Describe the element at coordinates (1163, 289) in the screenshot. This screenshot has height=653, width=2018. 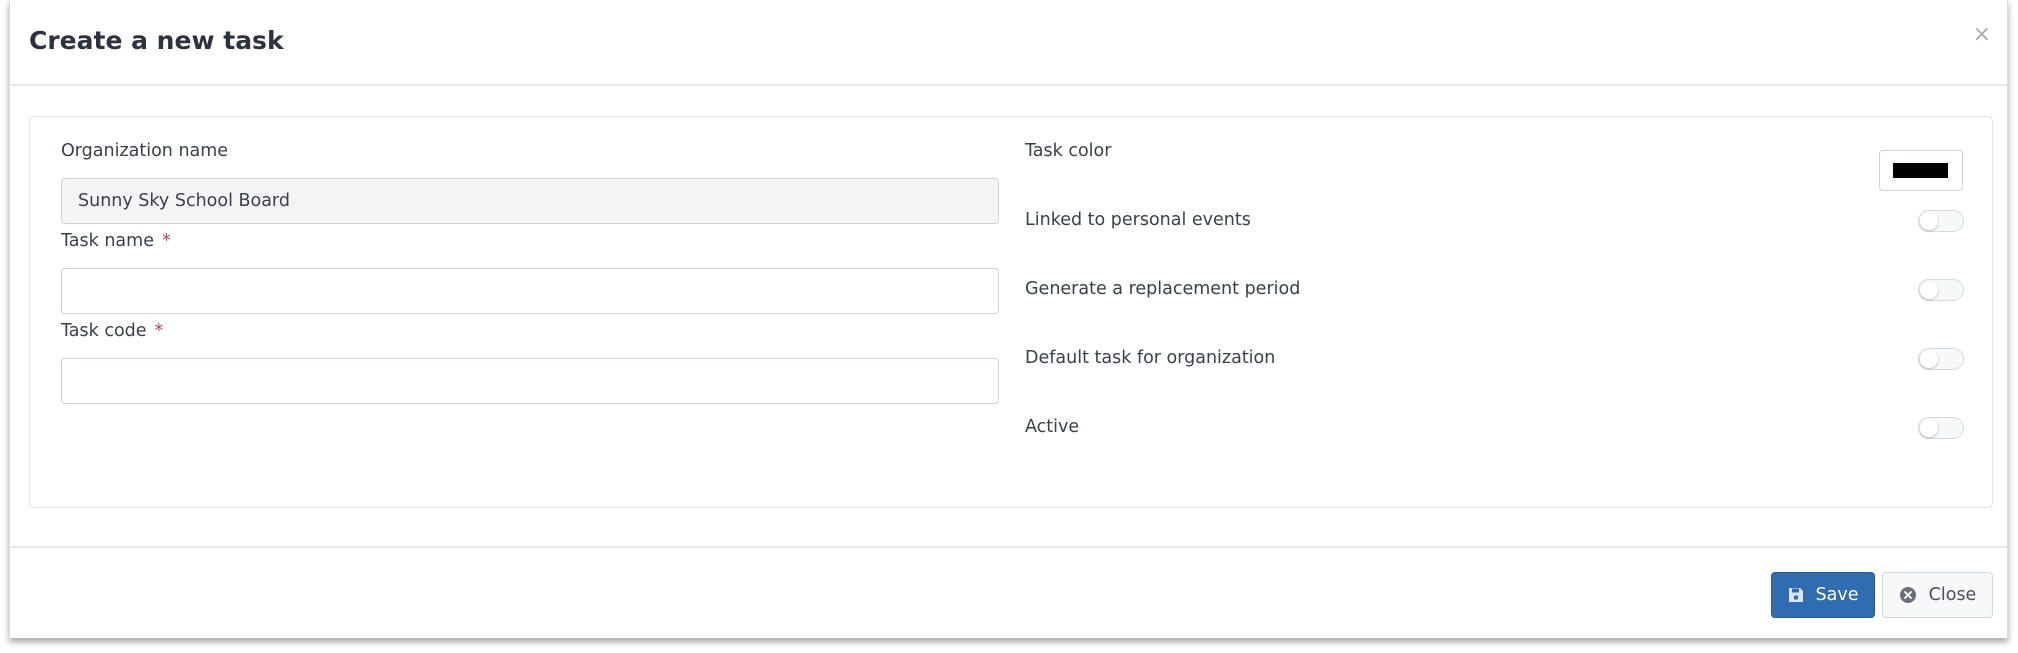
I see `generate-replacement-period-label: Generate a replacement period` at that location.